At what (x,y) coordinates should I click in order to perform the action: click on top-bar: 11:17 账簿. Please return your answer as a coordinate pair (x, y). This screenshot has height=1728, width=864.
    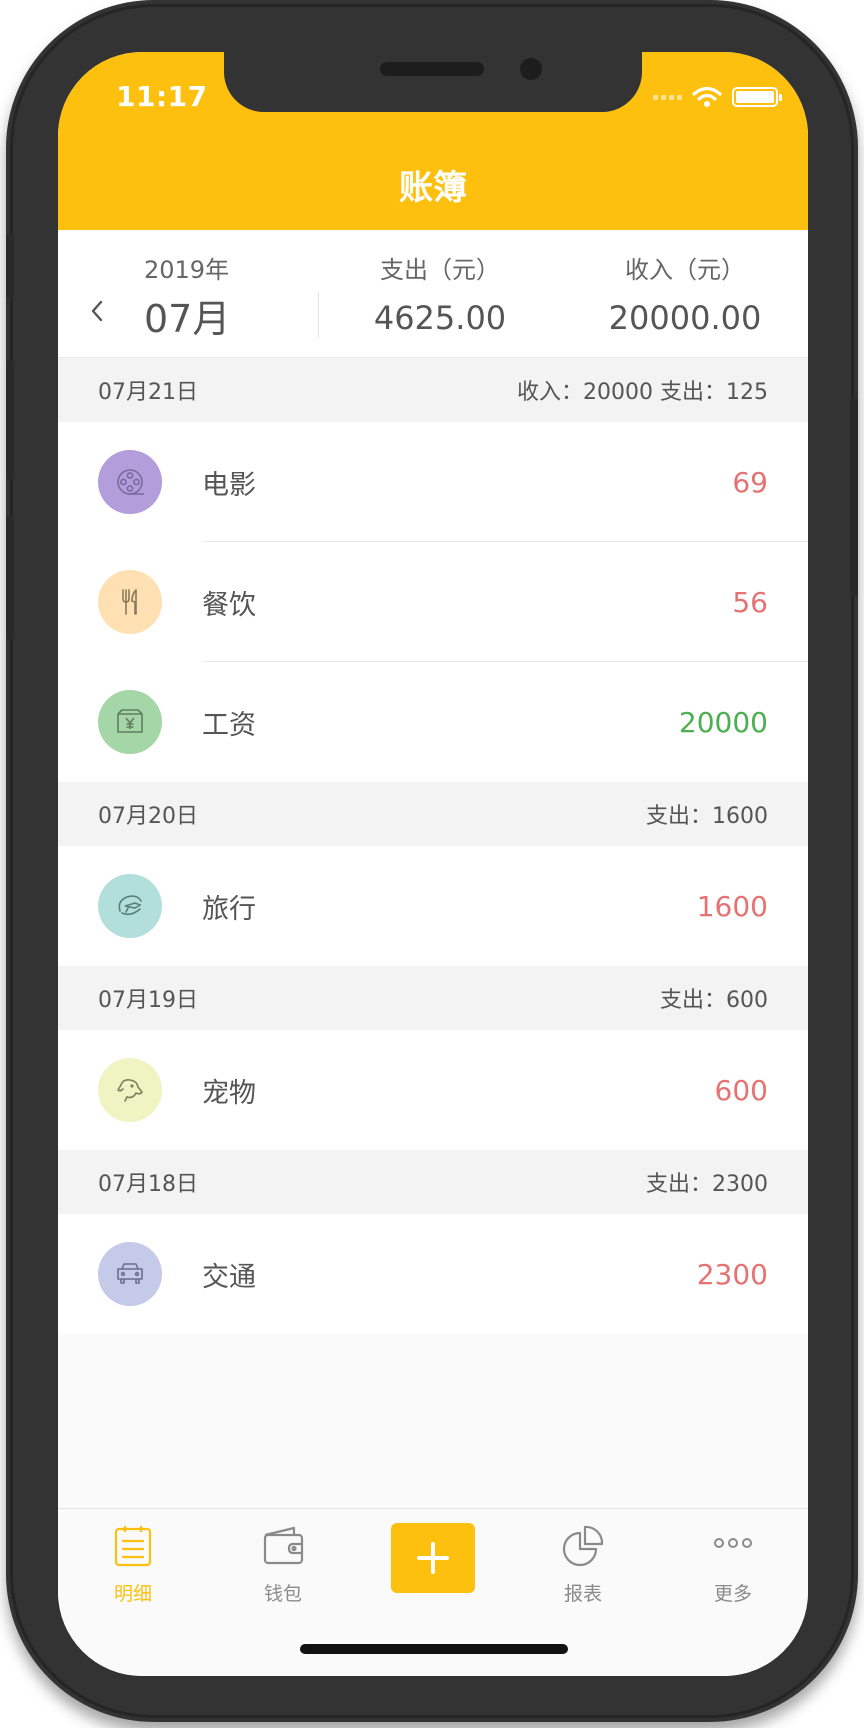
    Looking at the image, I should click on (433, 141).